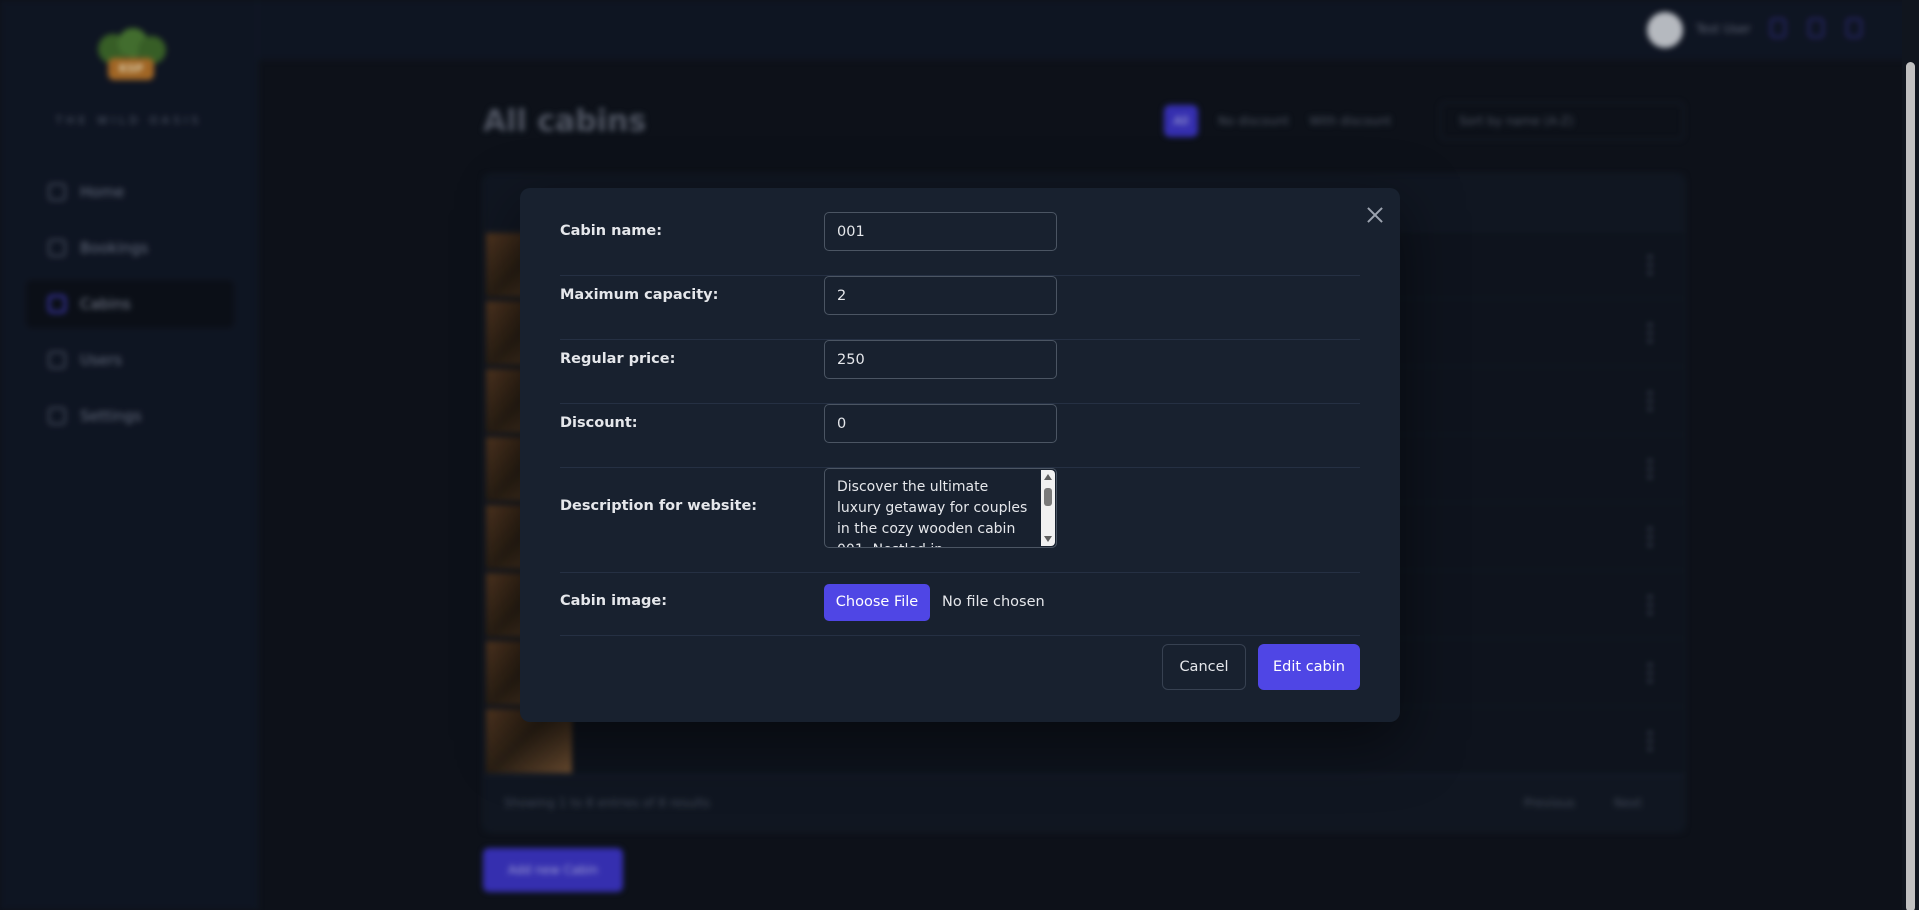 This screenshot has width=1919, height=910. I want to click on max-capacity-input, so click(940, 295).